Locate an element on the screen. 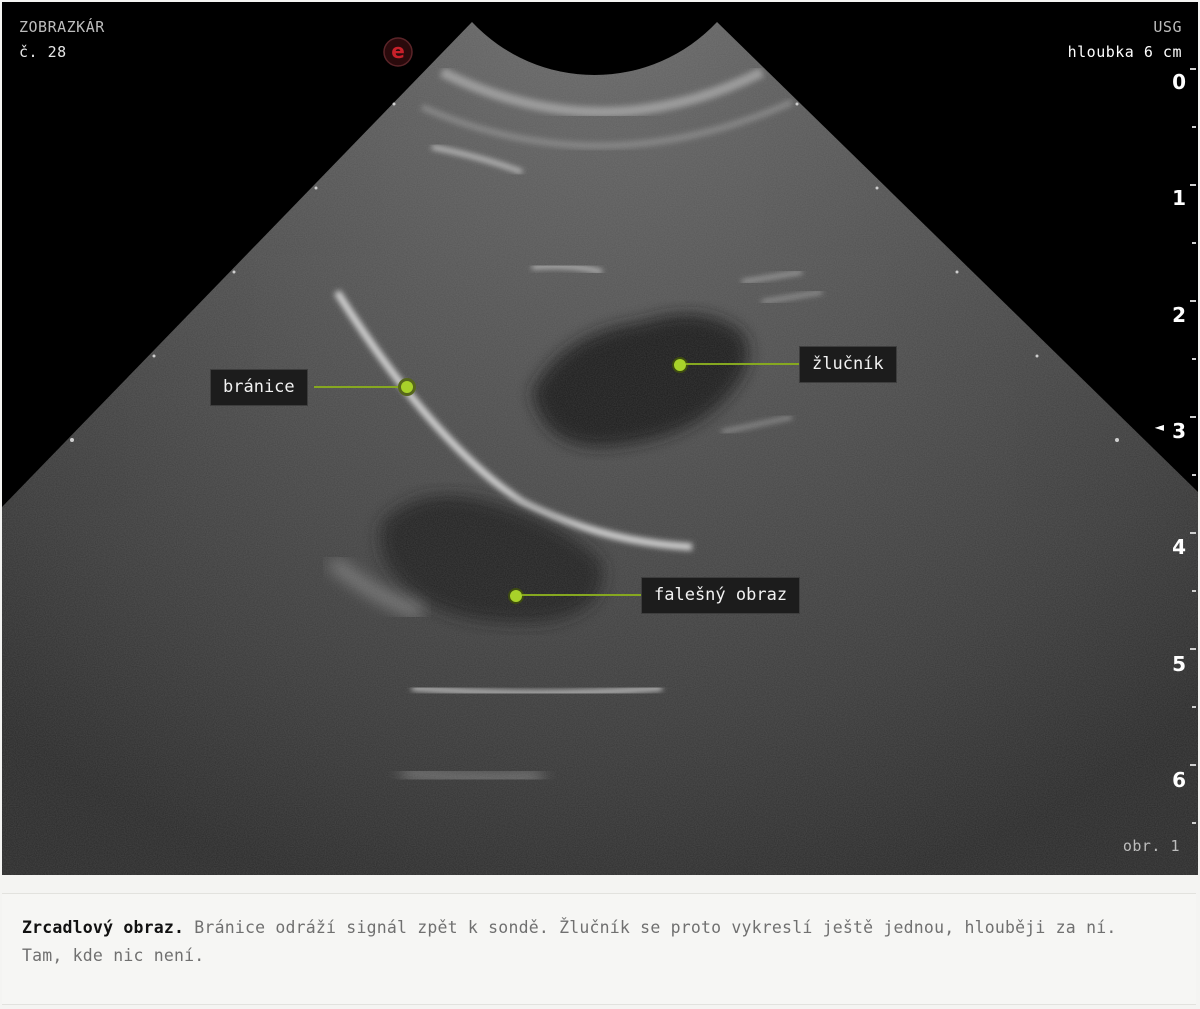  depth-tick-label: 2 is located at coordinates (1179, 315).